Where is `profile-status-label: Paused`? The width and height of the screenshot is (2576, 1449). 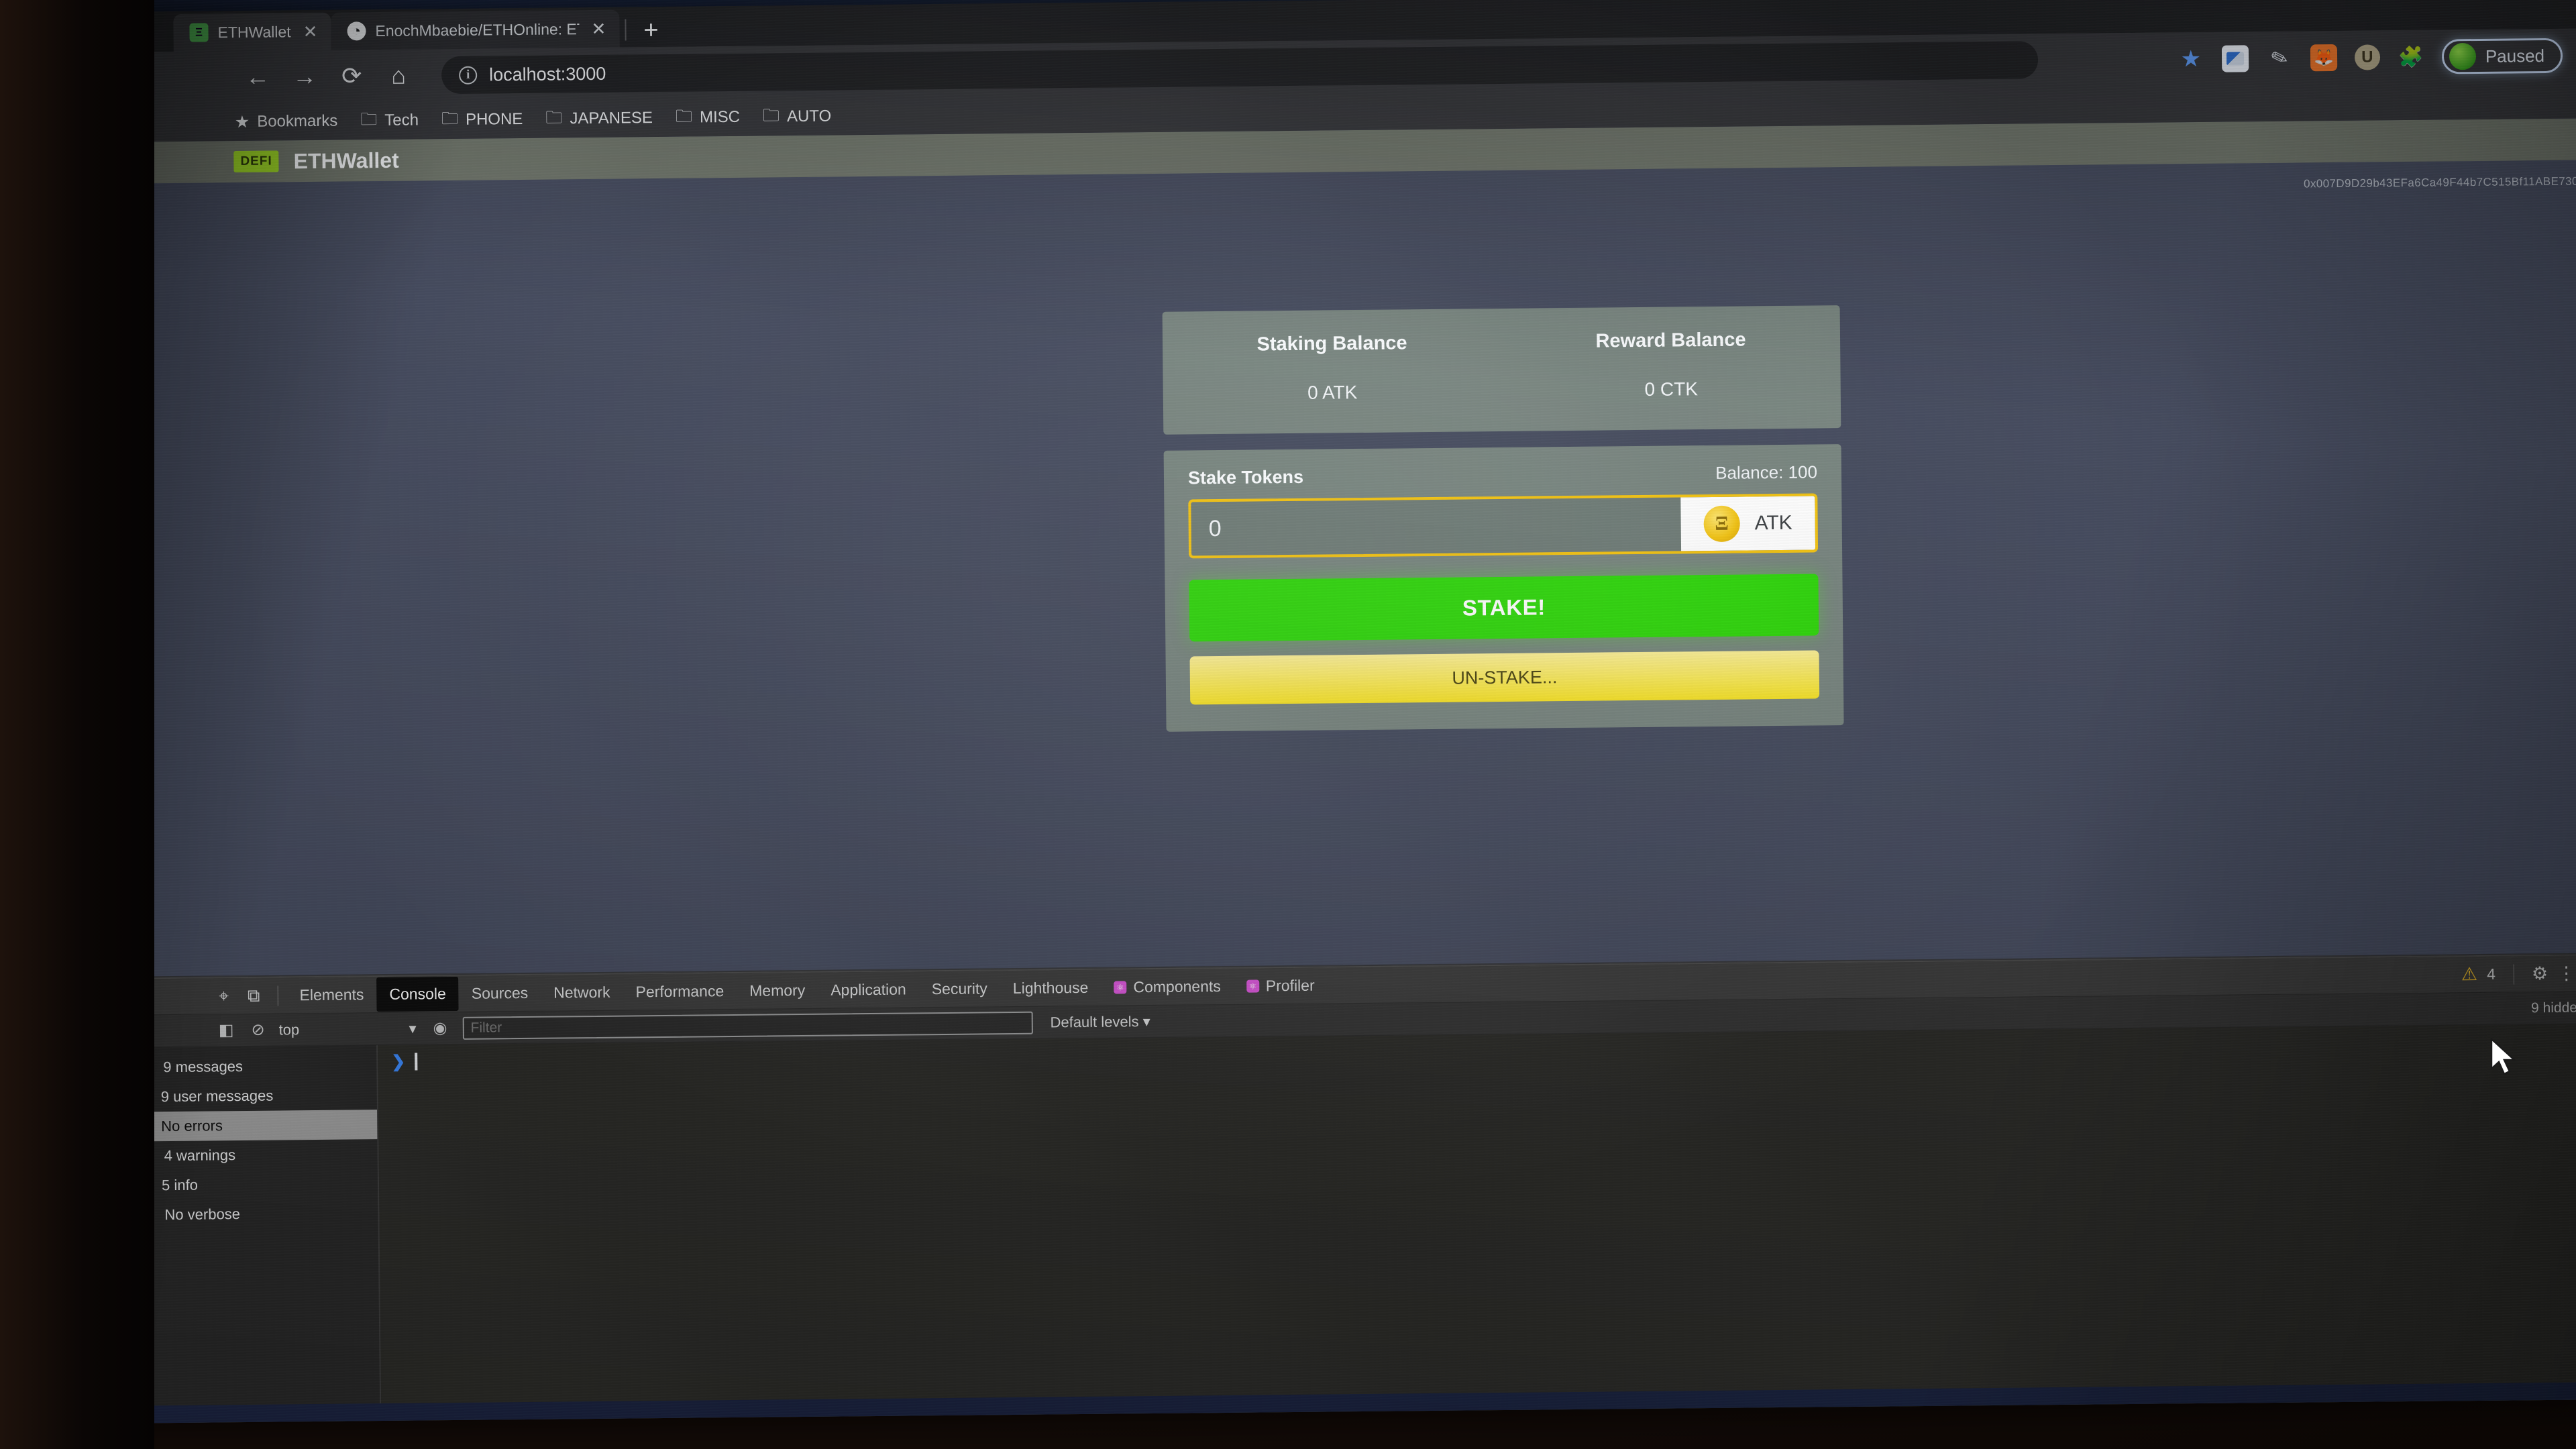 profile-status-label: Paused is located at coordinates (2515, 55).